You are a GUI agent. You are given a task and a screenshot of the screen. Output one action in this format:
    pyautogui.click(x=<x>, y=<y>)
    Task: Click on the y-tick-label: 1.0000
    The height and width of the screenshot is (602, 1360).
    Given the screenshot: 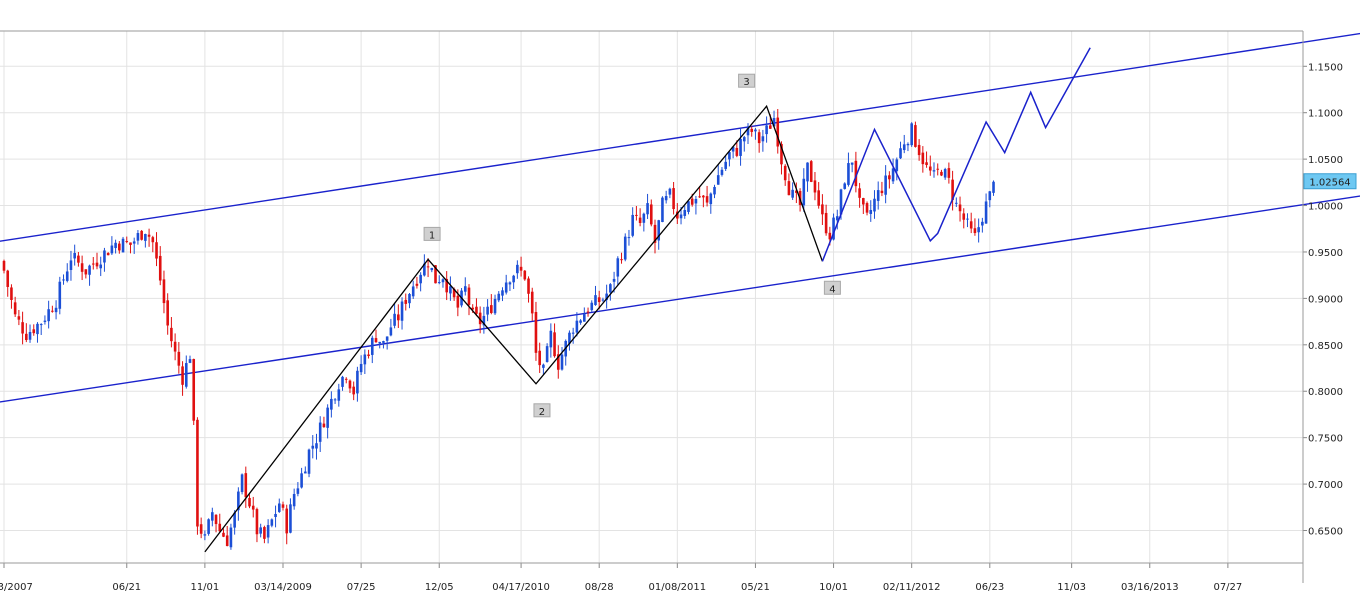 What is the action you would take?
    pyautogui.click(x=1325, y=207)
    